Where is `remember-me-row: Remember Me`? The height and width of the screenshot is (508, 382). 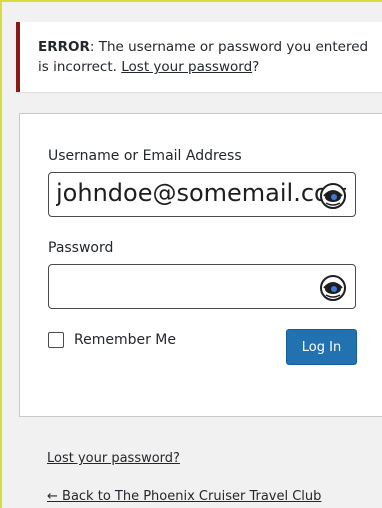 remember-me-row: Remember Me is located at coordinates (112, 340).